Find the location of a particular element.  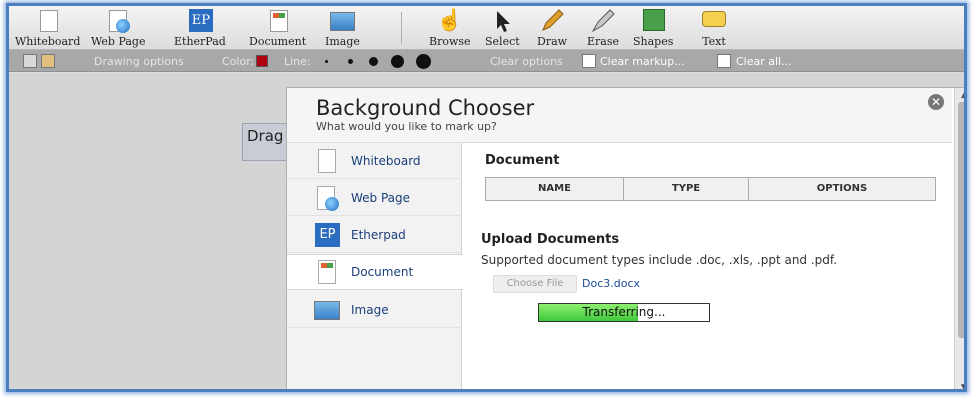

etherpad-tool: EP EtherPad is located at coordinates (200, 28).